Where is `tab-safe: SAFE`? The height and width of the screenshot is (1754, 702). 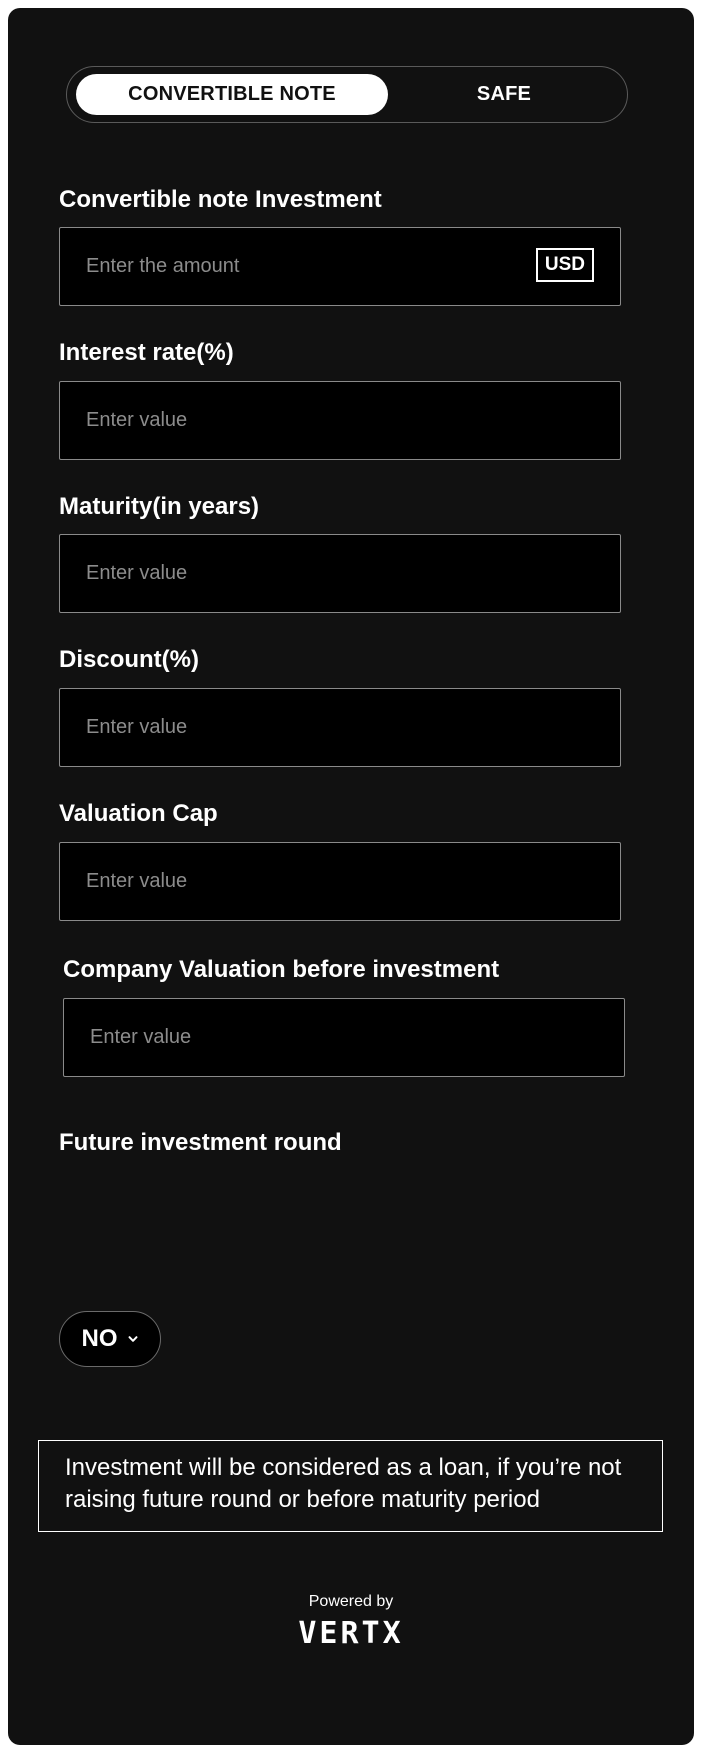
tab-safe: SAFE is located at coordinates (504, 94).